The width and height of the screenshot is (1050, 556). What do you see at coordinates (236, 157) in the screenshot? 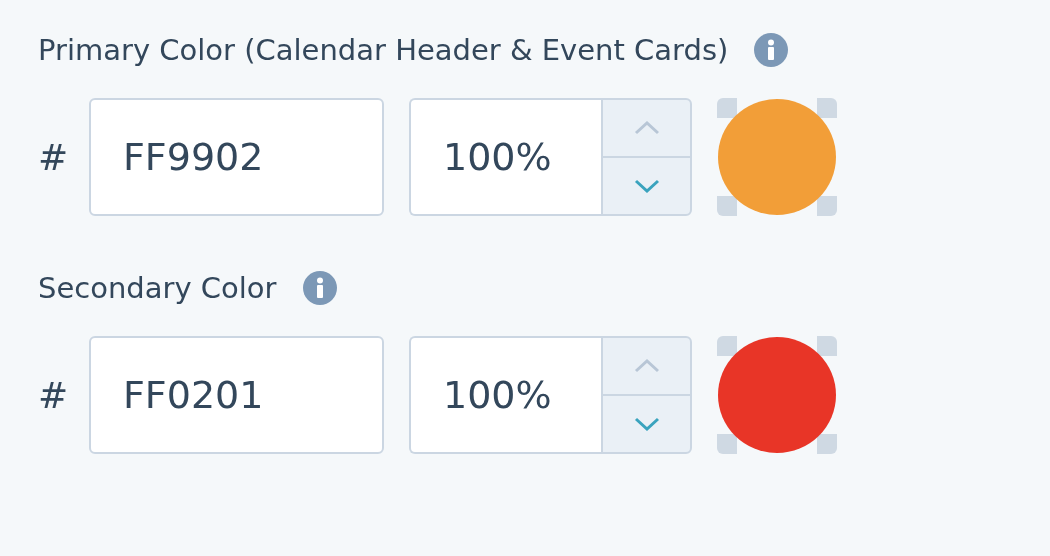
I see `hex-input: FF9902` at bounding box center [236, 157].